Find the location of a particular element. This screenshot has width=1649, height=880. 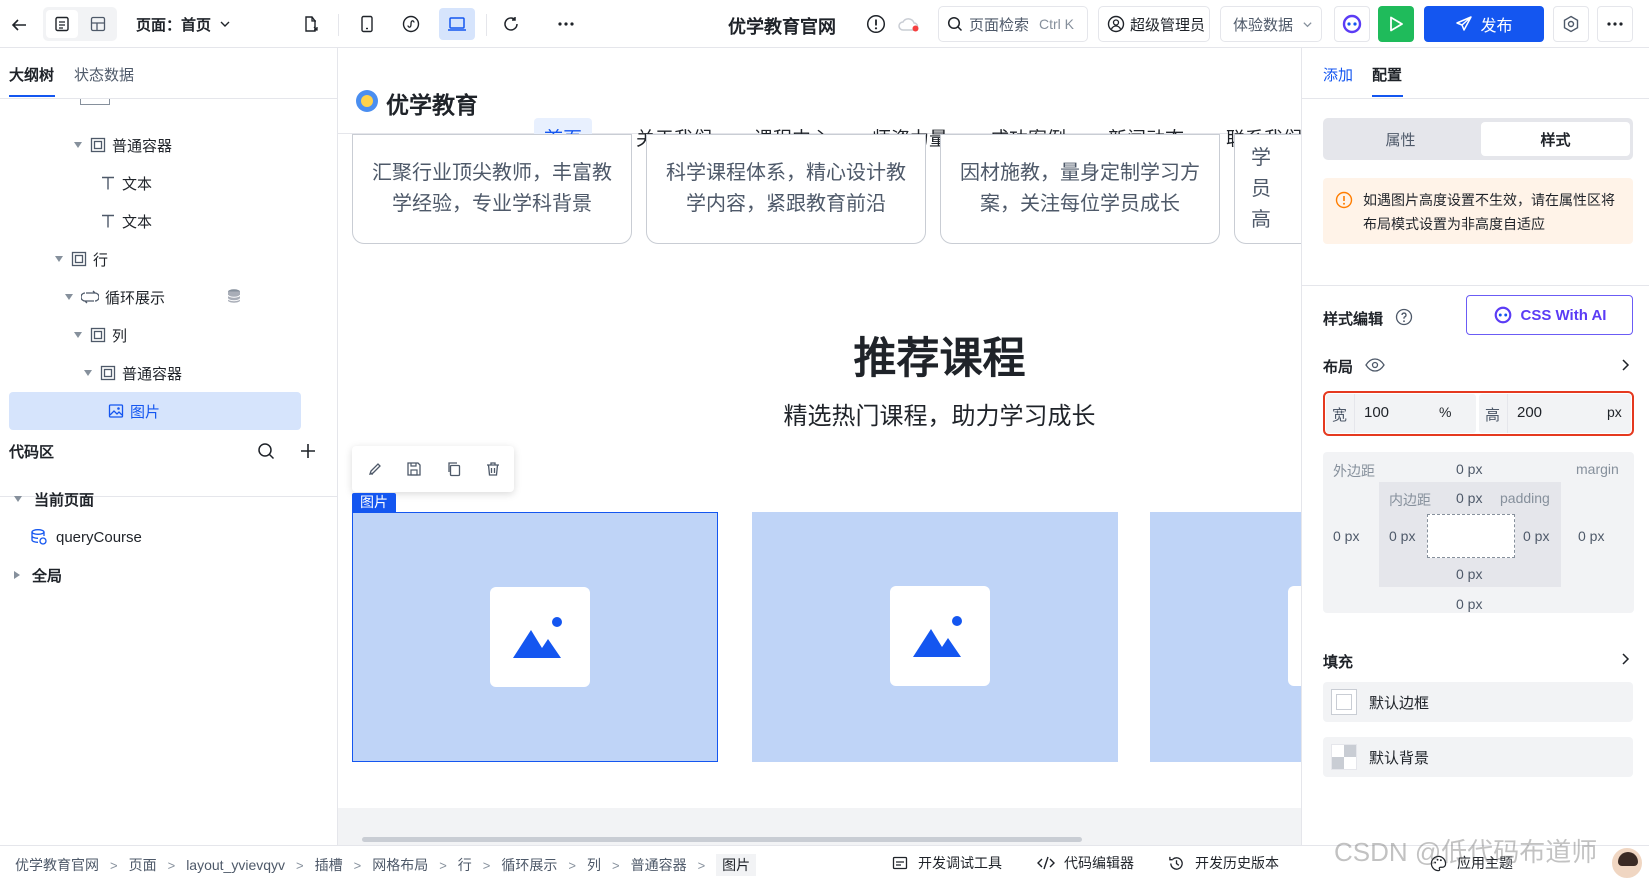

tree-node: 图片 is located at coordinates (134, 411).